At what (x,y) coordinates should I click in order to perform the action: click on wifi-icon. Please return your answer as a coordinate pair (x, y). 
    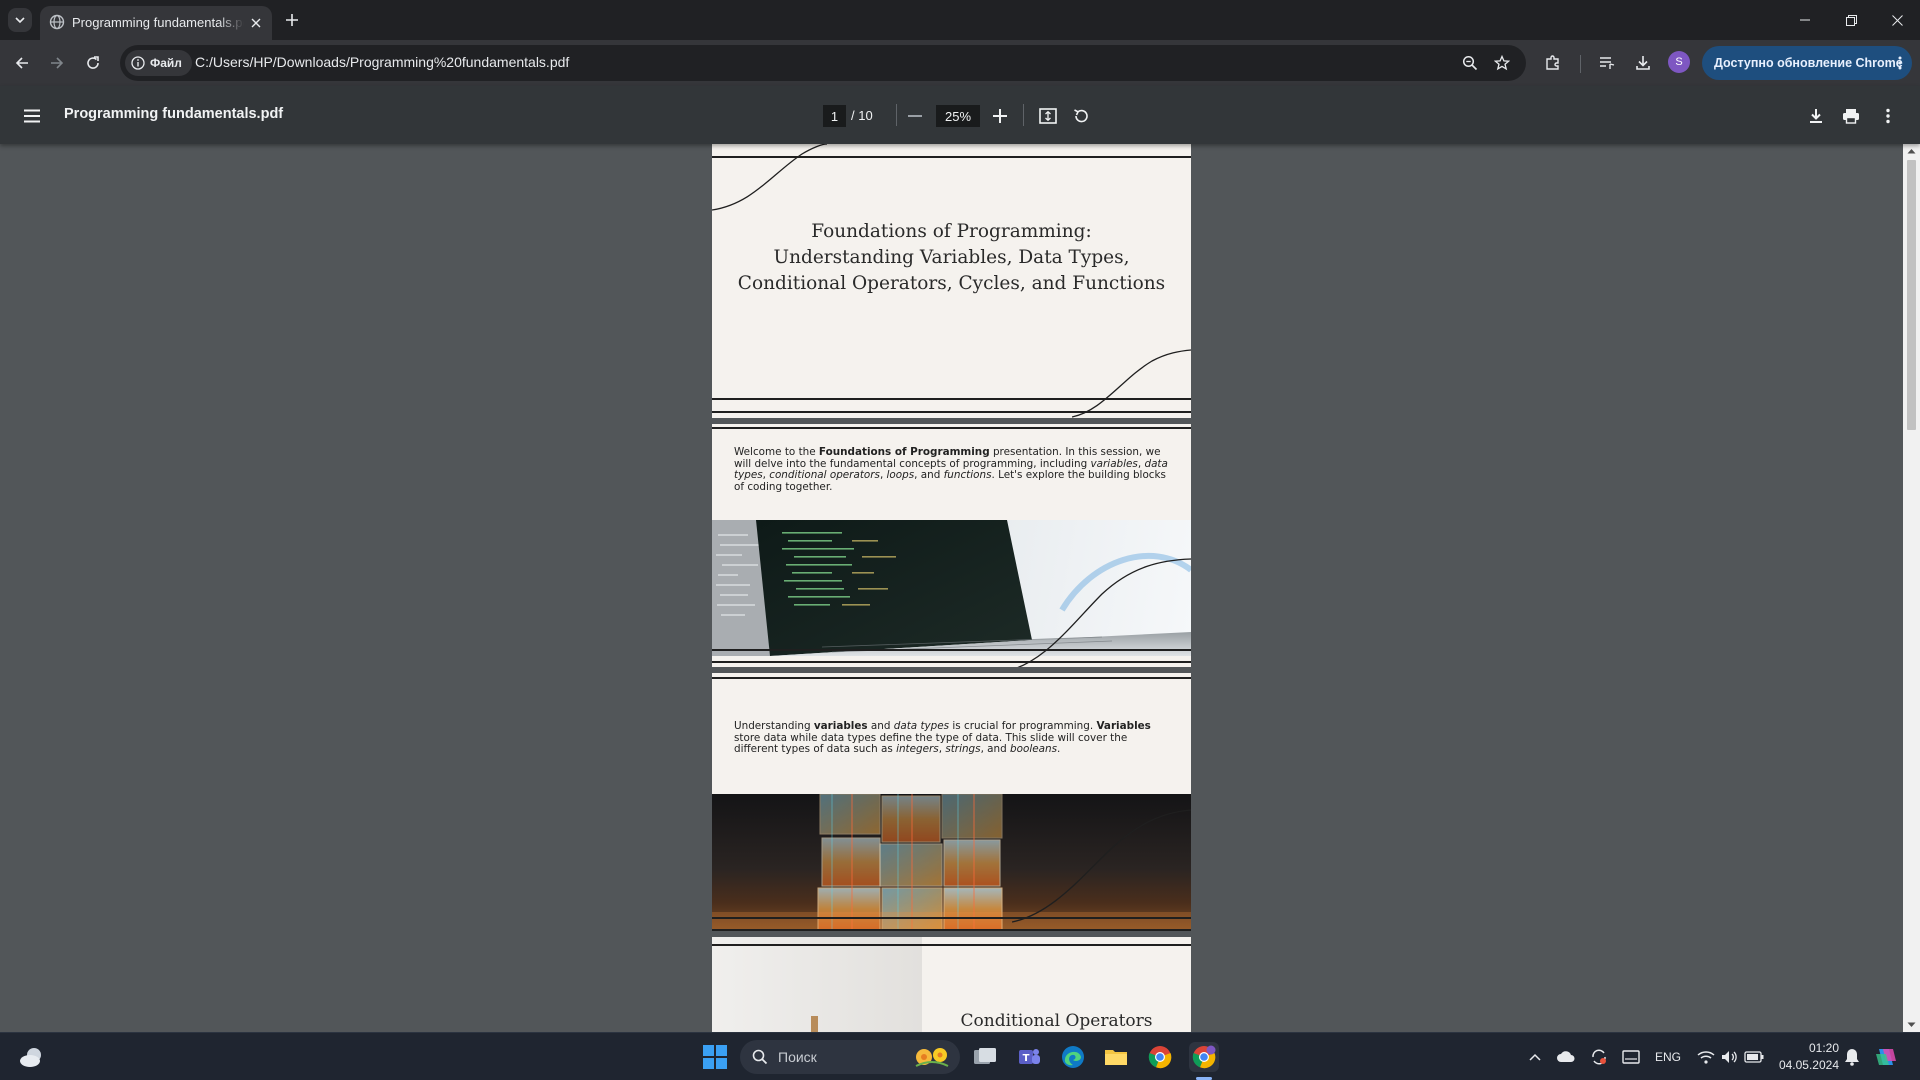
    Looking at the image, I should click on (1706, 1057).